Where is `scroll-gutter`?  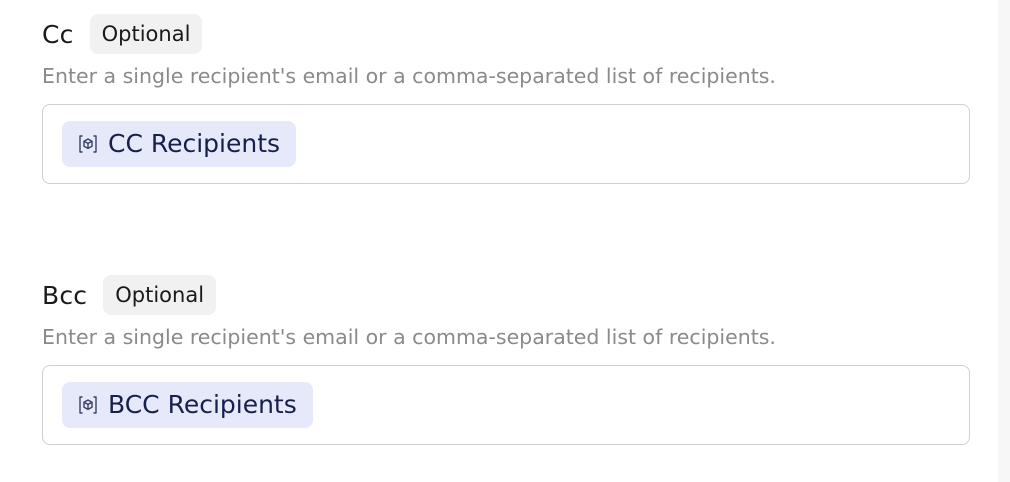 scroll-gutter is located at coordinates (1004, 241).